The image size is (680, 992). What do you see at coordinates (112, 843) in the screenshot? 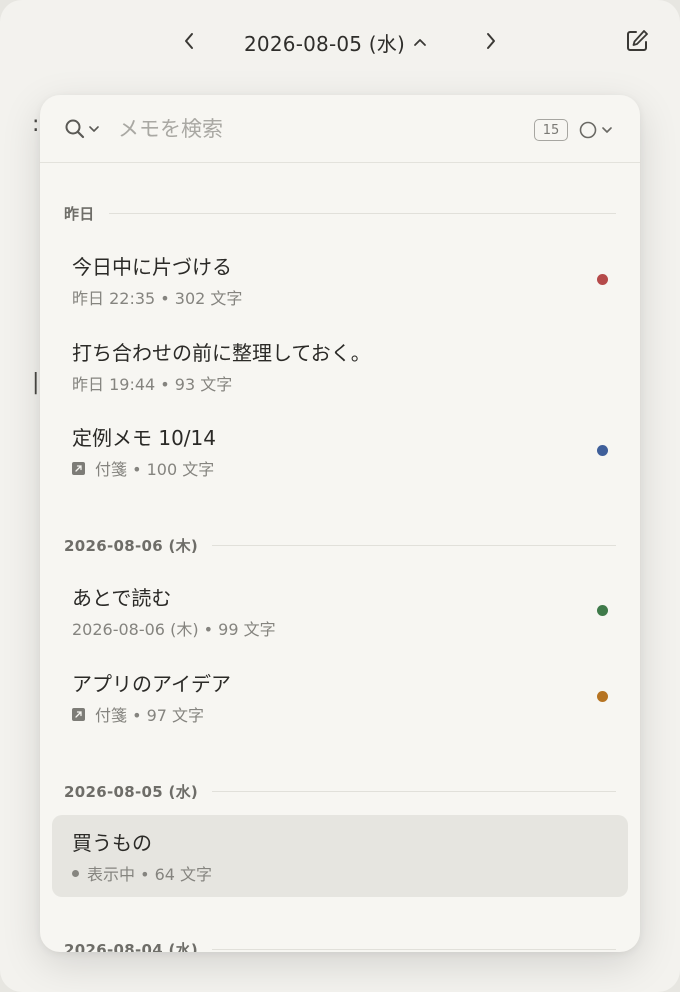
I see `memo-title: 買うもの` at bounding box center [112, 843].